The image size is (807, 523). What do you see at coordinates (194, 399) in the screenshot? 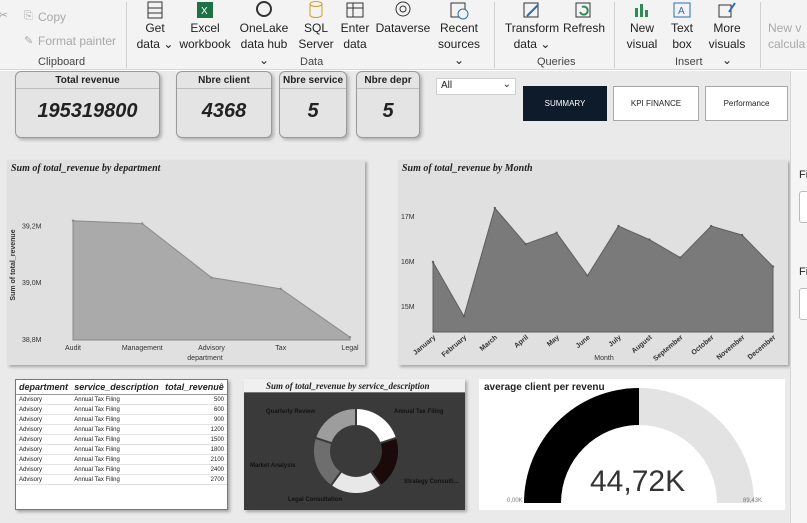
I see `cell-revenue: 500` at bounding box center [194, 399].